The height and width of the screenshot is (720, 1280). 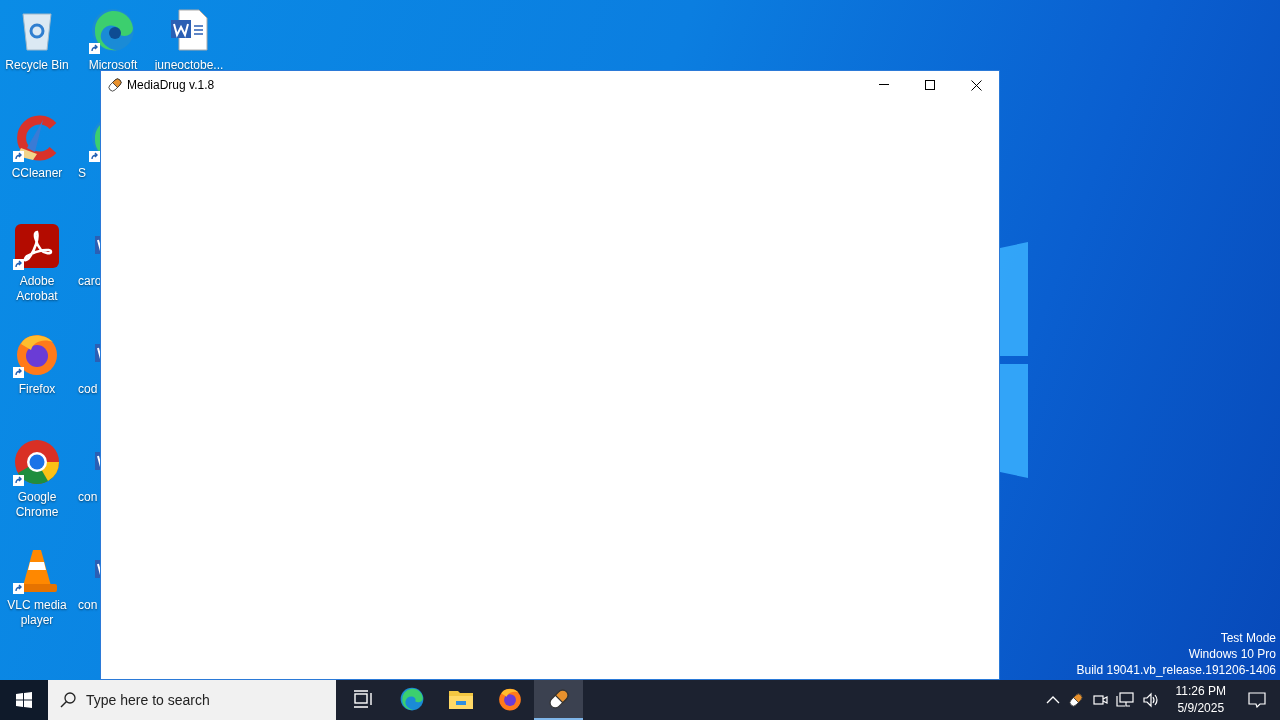 What do you see at coordinates (1052, 700) in the screenshot?
I see `chevron-up-icon` at bounding box center [1052, 700].